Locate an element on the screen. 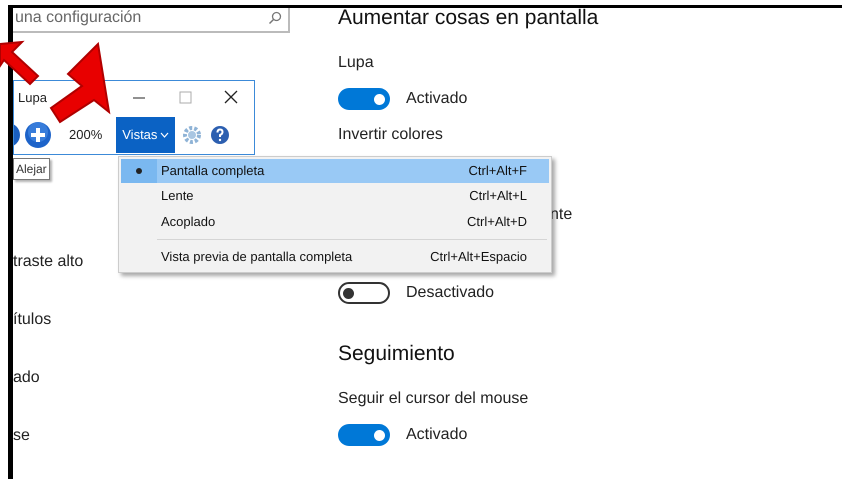 The height and width of the screenshot is (479, 842). views-button: Vistas is located at coordinates (146, 134).